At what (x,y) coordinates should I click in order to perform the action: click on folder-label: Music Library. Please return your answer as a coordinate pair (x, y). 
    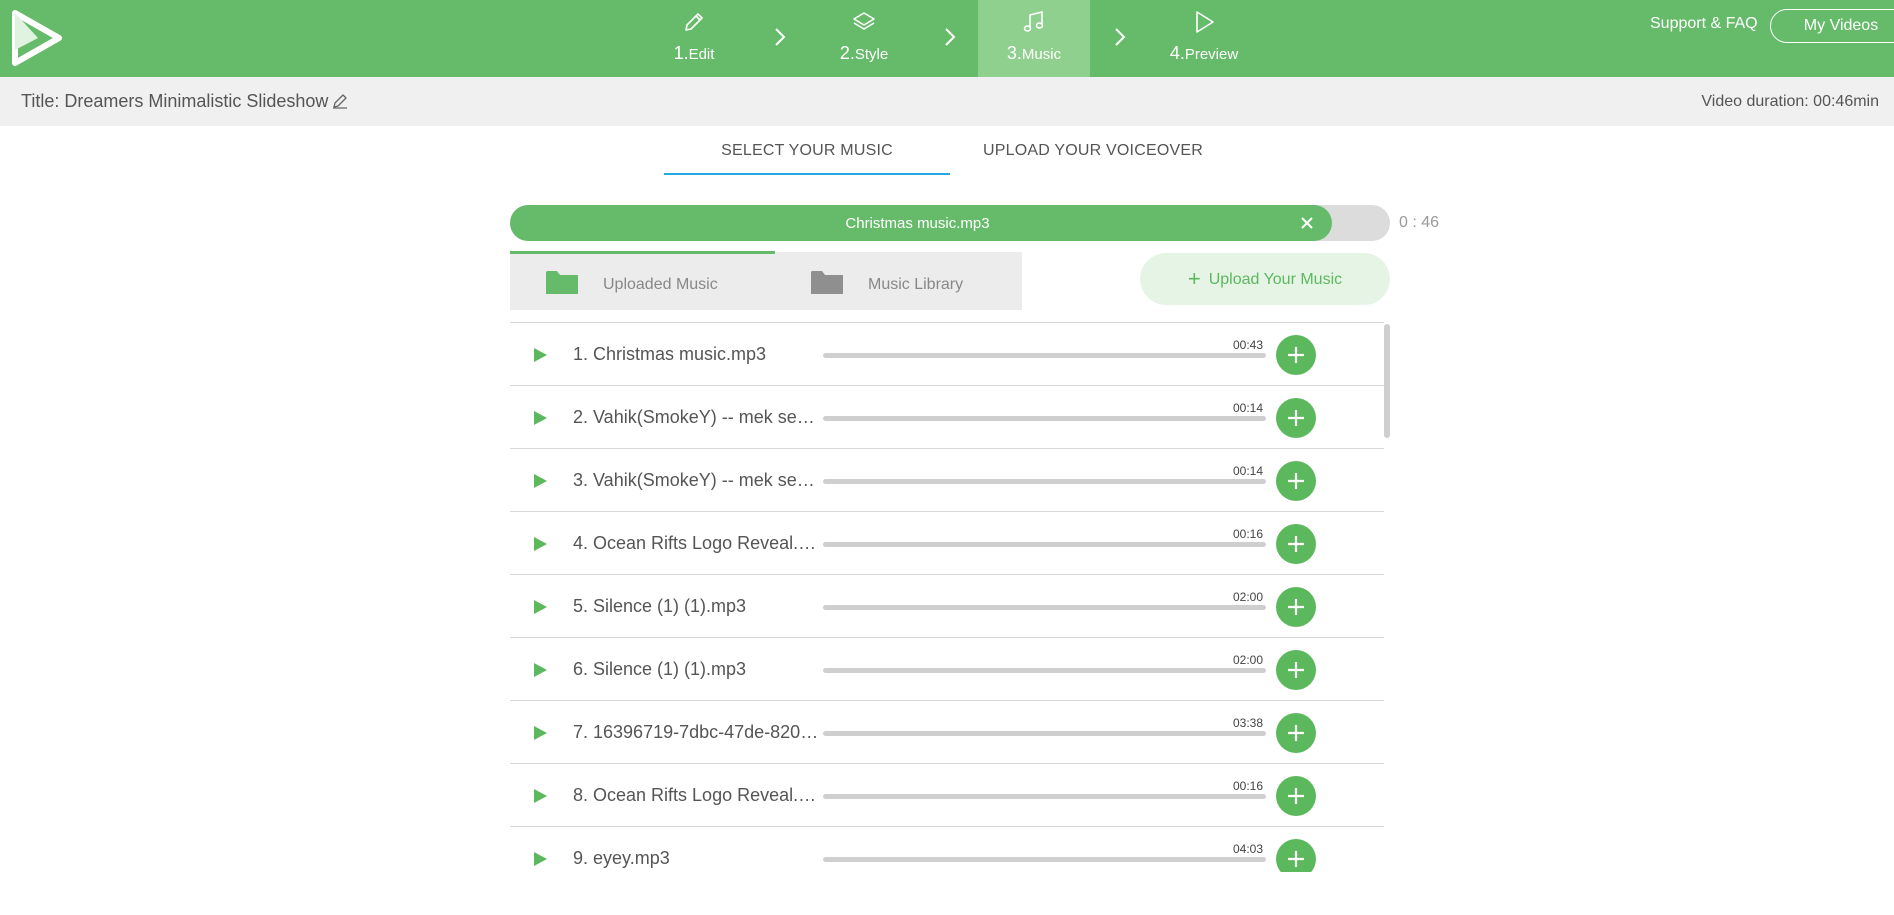
    Looking at the image, I should click on (916, 284).